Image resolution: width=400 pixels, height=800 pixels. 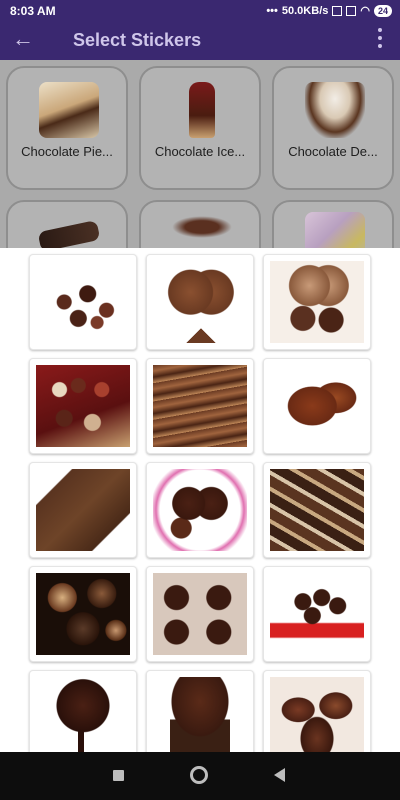 I want to click on status-time: 8:03 AM, so click(x=33, y=11).